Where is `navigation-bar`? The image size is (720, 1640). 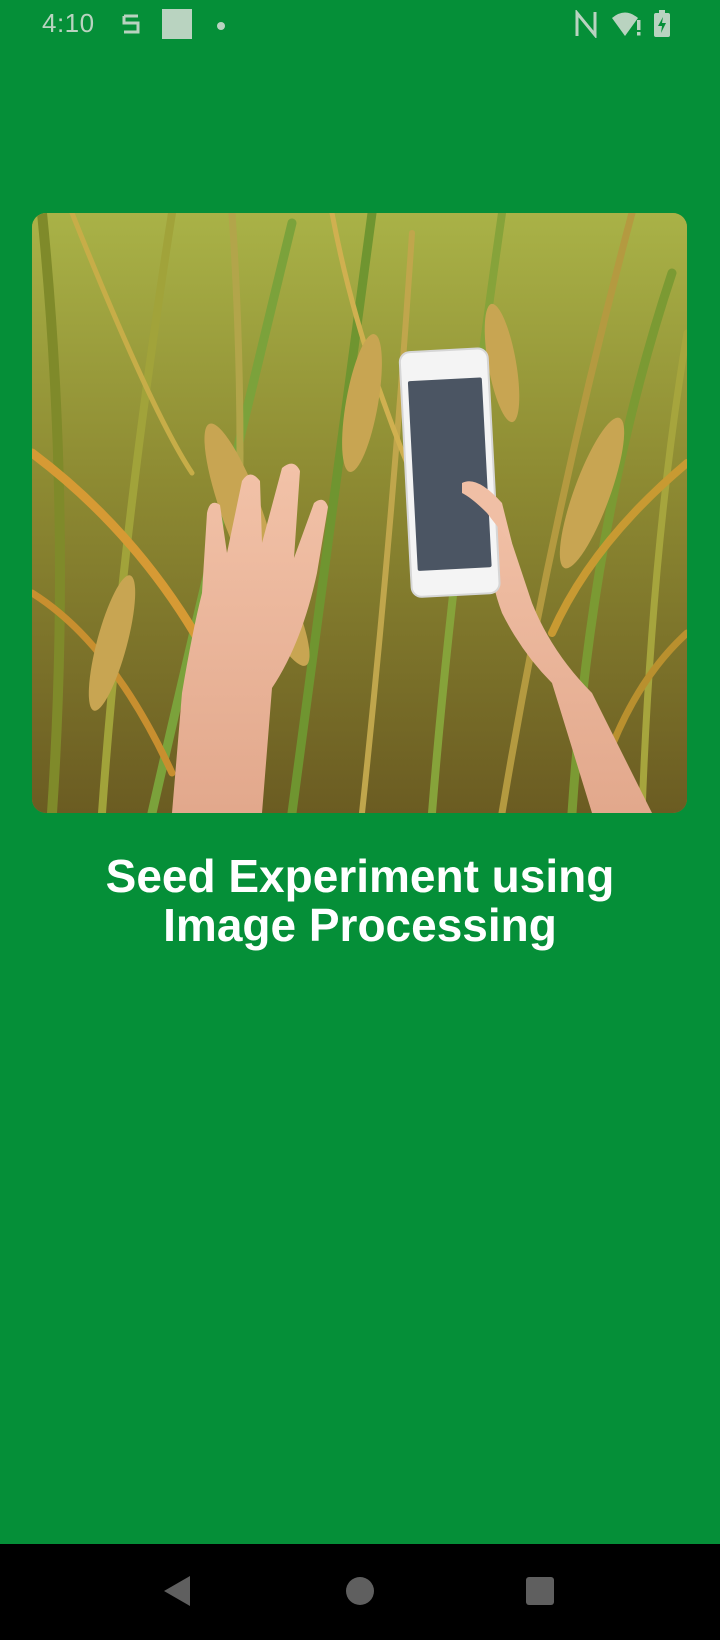
navigation-bar is located at coordinates (360, 1592).